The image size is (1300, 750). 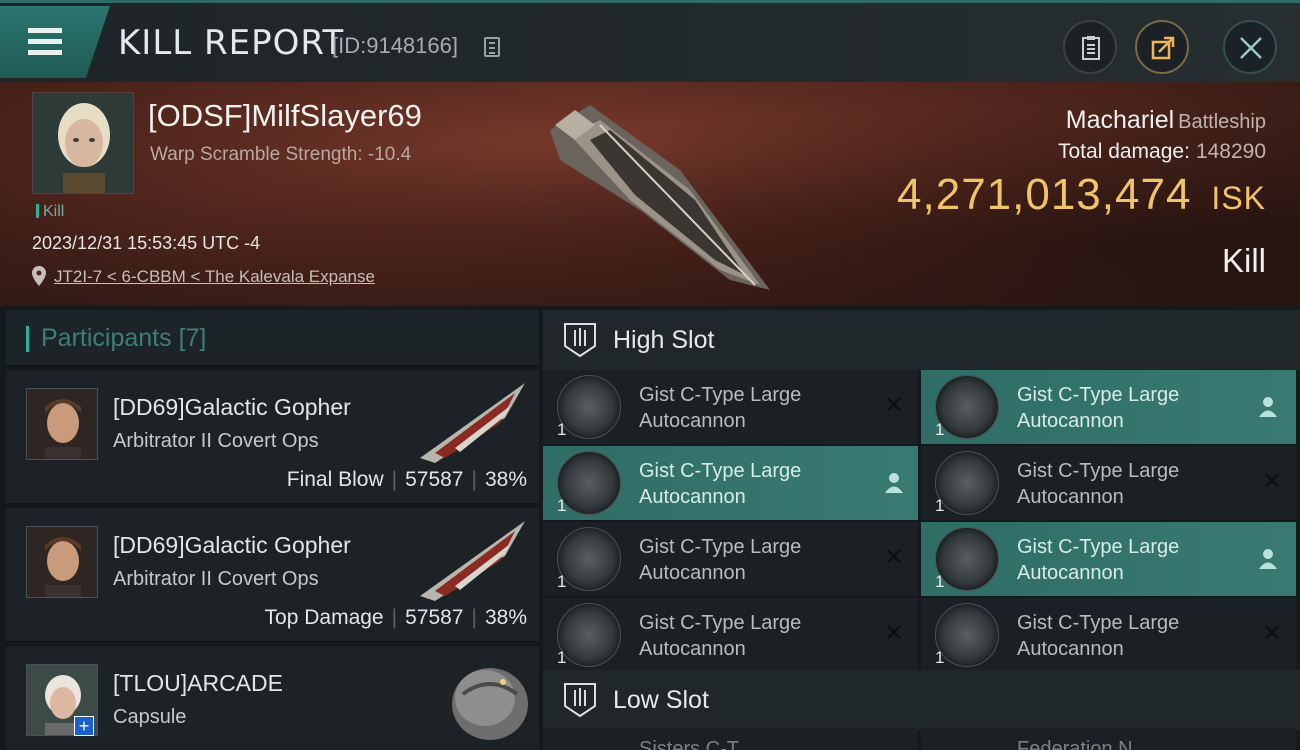 What do you see at coordinates (1222, 122) in the screenshot?
I see `ship-class-text: Battleship` at bounding box center [1222, 122].